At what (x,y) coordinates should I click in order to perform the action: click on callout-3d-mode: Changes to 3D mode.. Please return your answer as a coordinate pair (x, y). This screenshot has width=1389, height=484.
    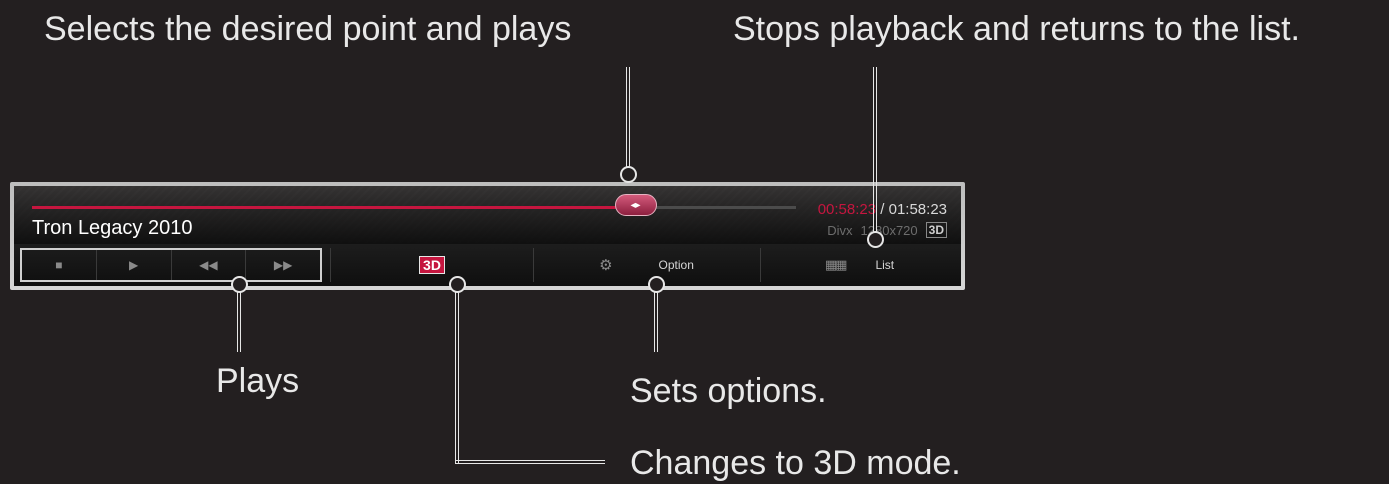
    Looking at the image, I should click on (795, 463).